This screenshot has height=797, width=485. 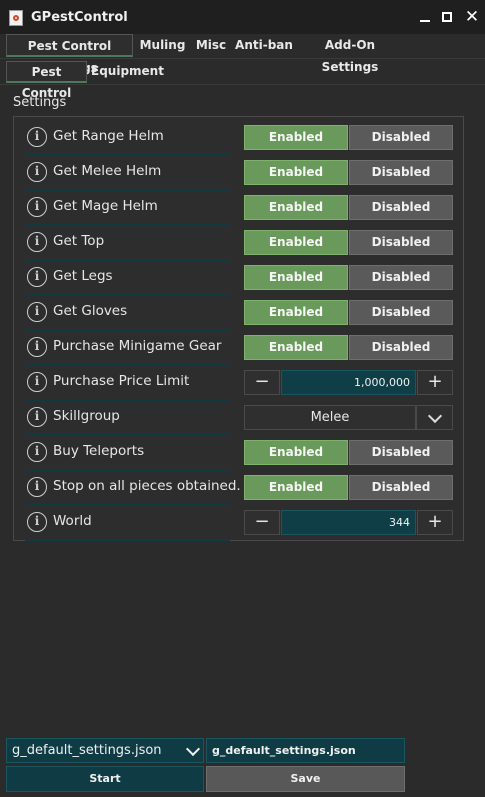 I want to click on setting-row-skillgroup: i Skillgroup Melee, so click(x=240, y=418).